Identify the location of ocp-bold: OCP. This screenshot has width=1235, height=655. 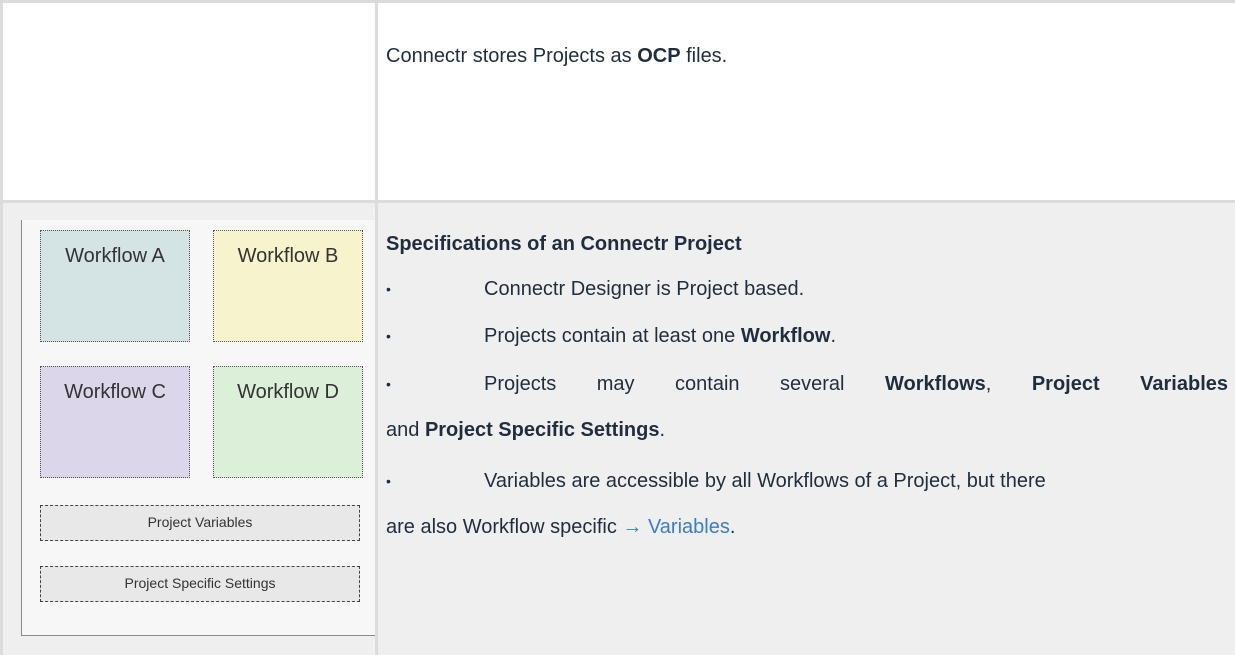
(659, 56).